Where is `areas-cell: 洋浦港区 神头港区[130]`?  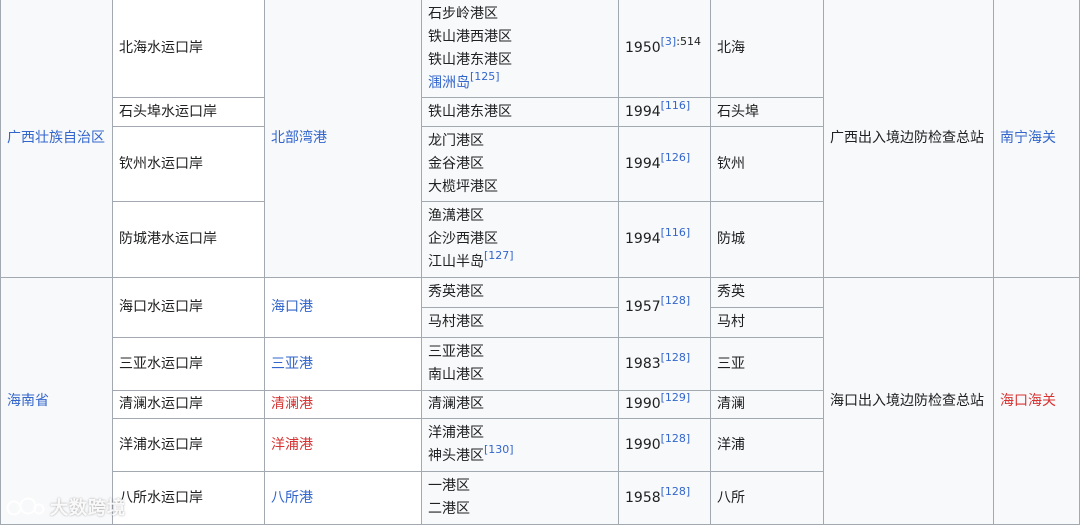
areas-cell: 洋浦港区 神头港区[130] is located at coordinates (520, 445).